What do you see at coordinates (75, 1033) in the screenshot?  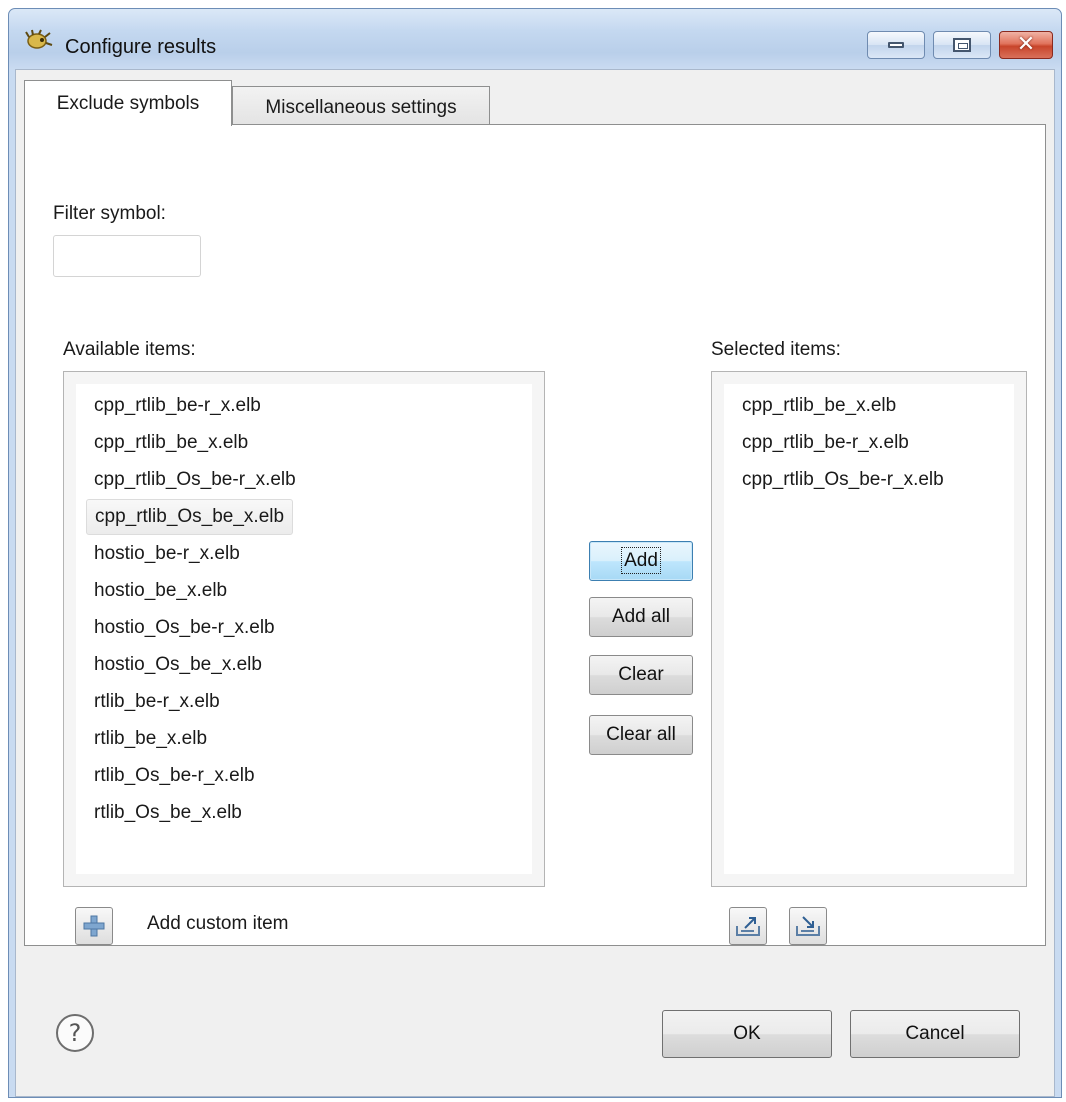 I see `help-icon: ?` at bounding box center [75, 1033].